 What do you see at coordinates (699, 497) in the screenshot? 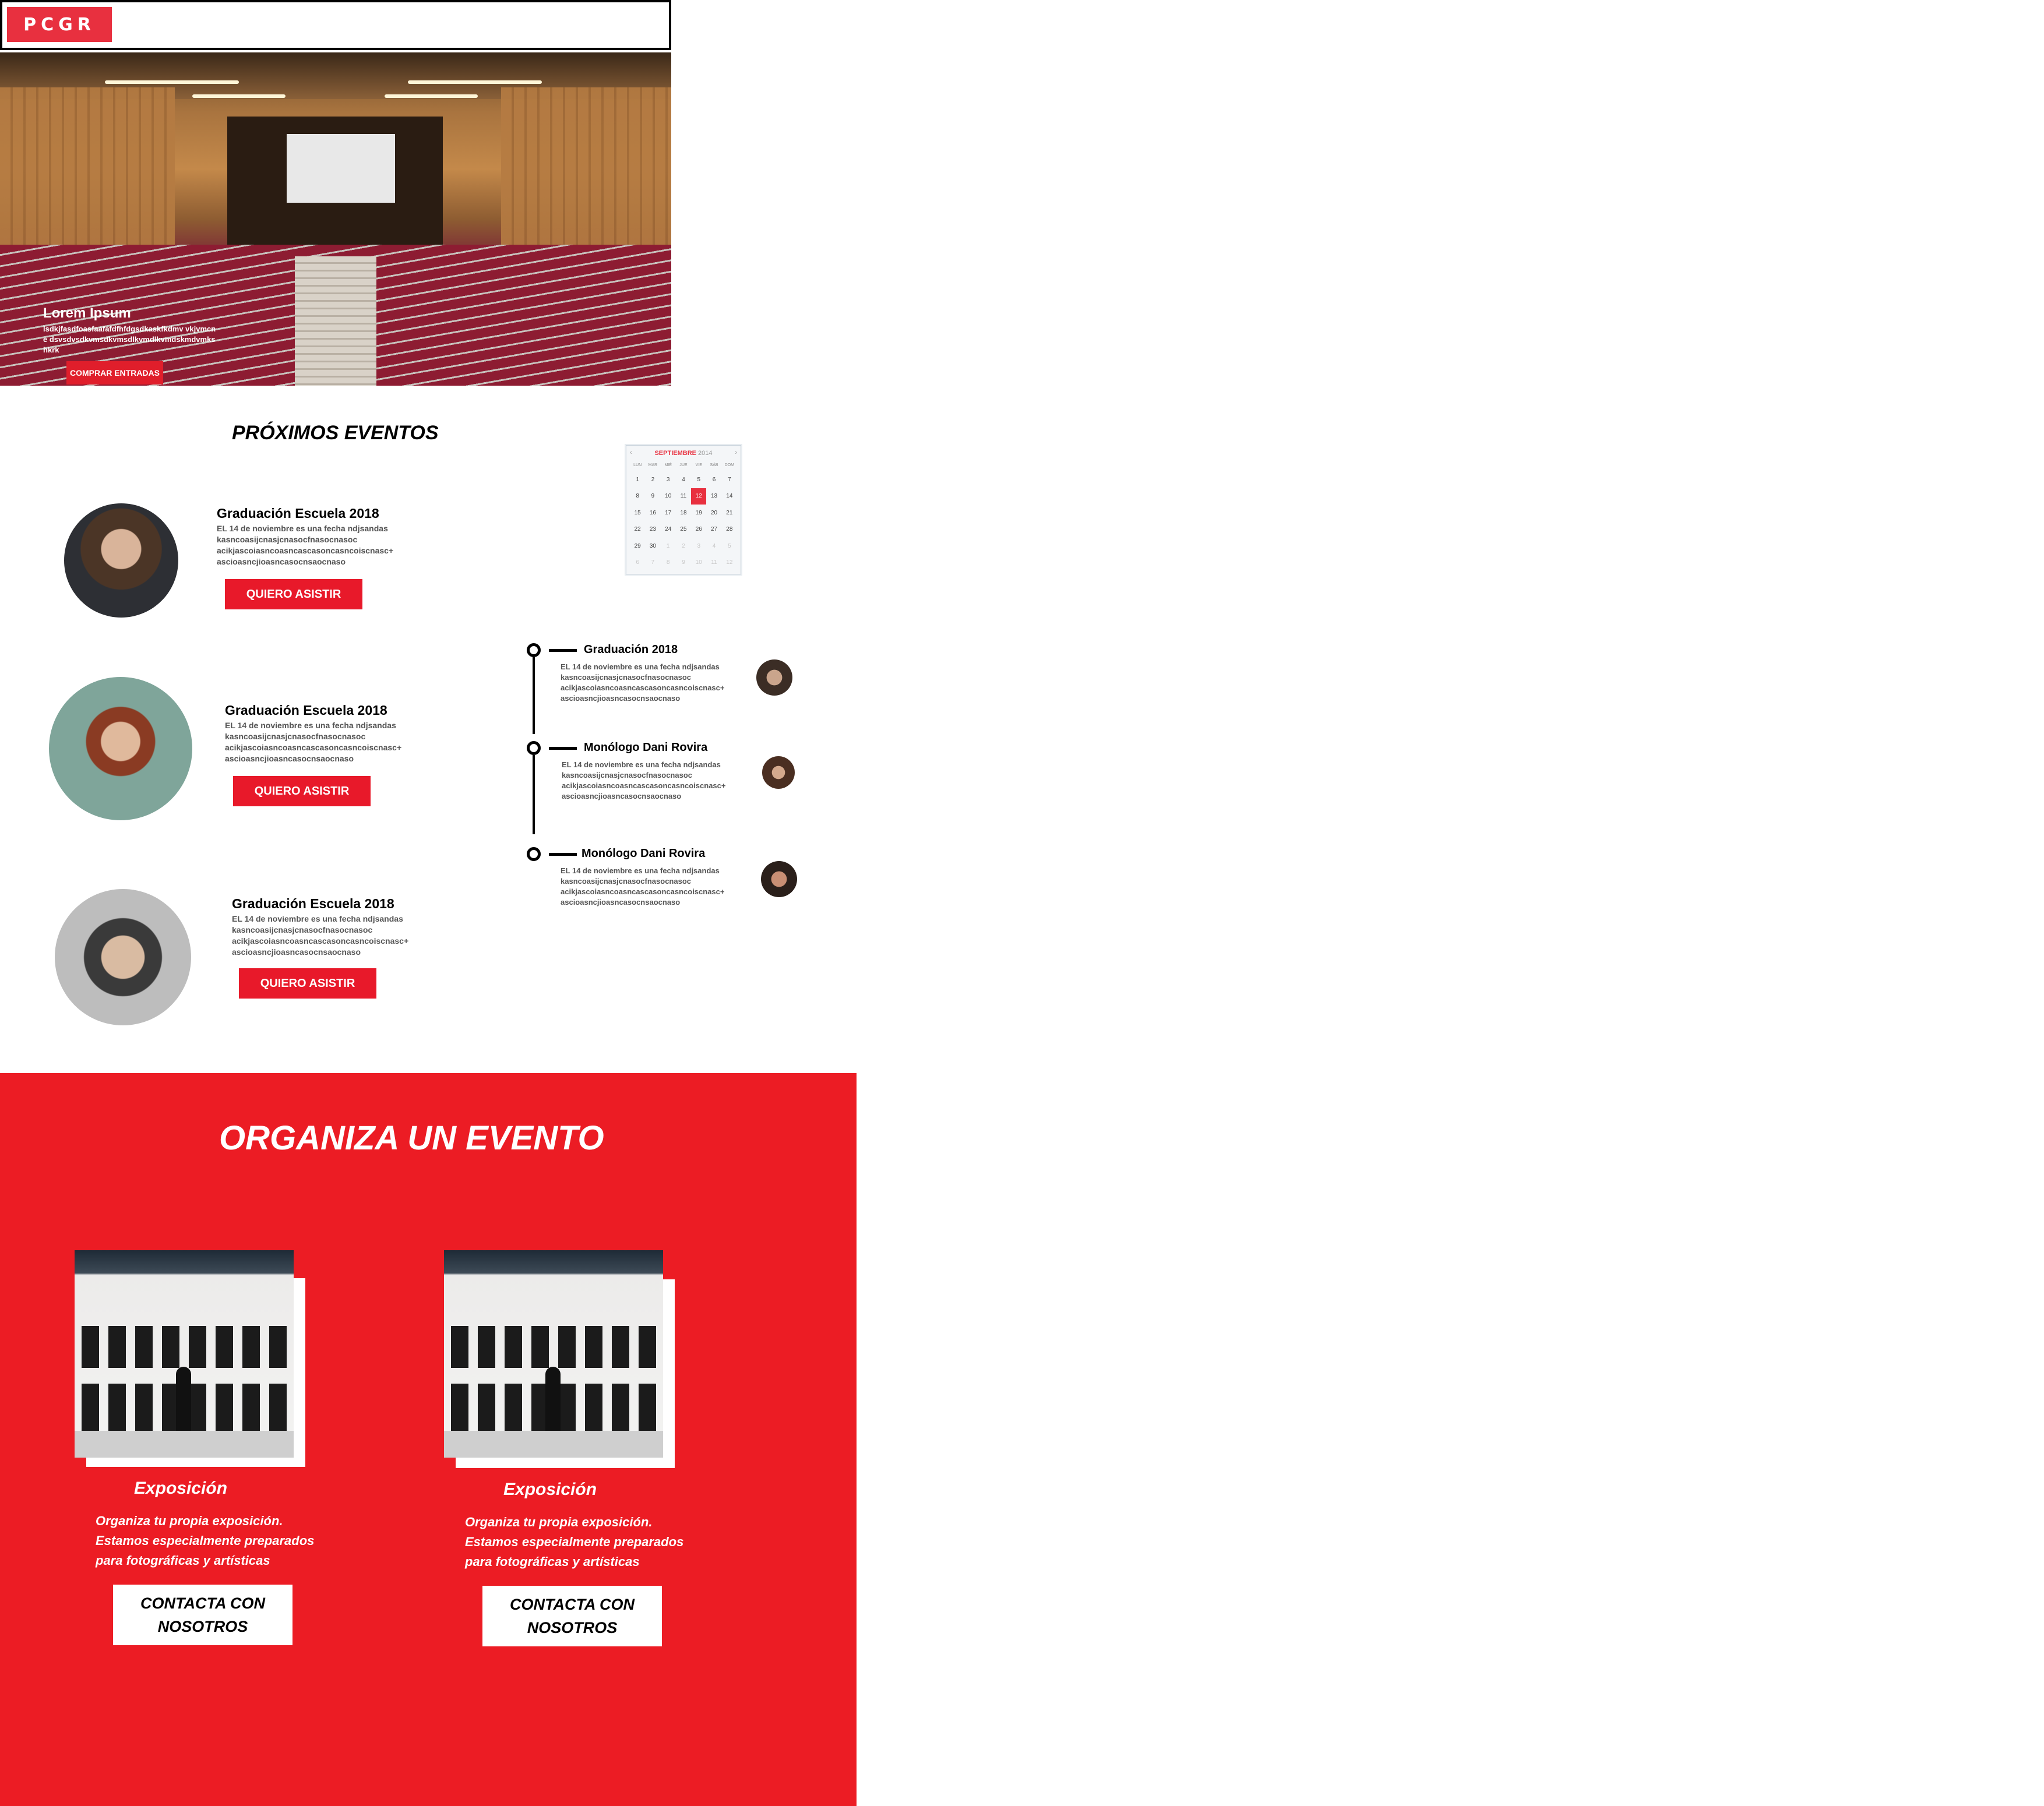
I see `calendar-day-selected: 12` at bounding box center [699, 497].